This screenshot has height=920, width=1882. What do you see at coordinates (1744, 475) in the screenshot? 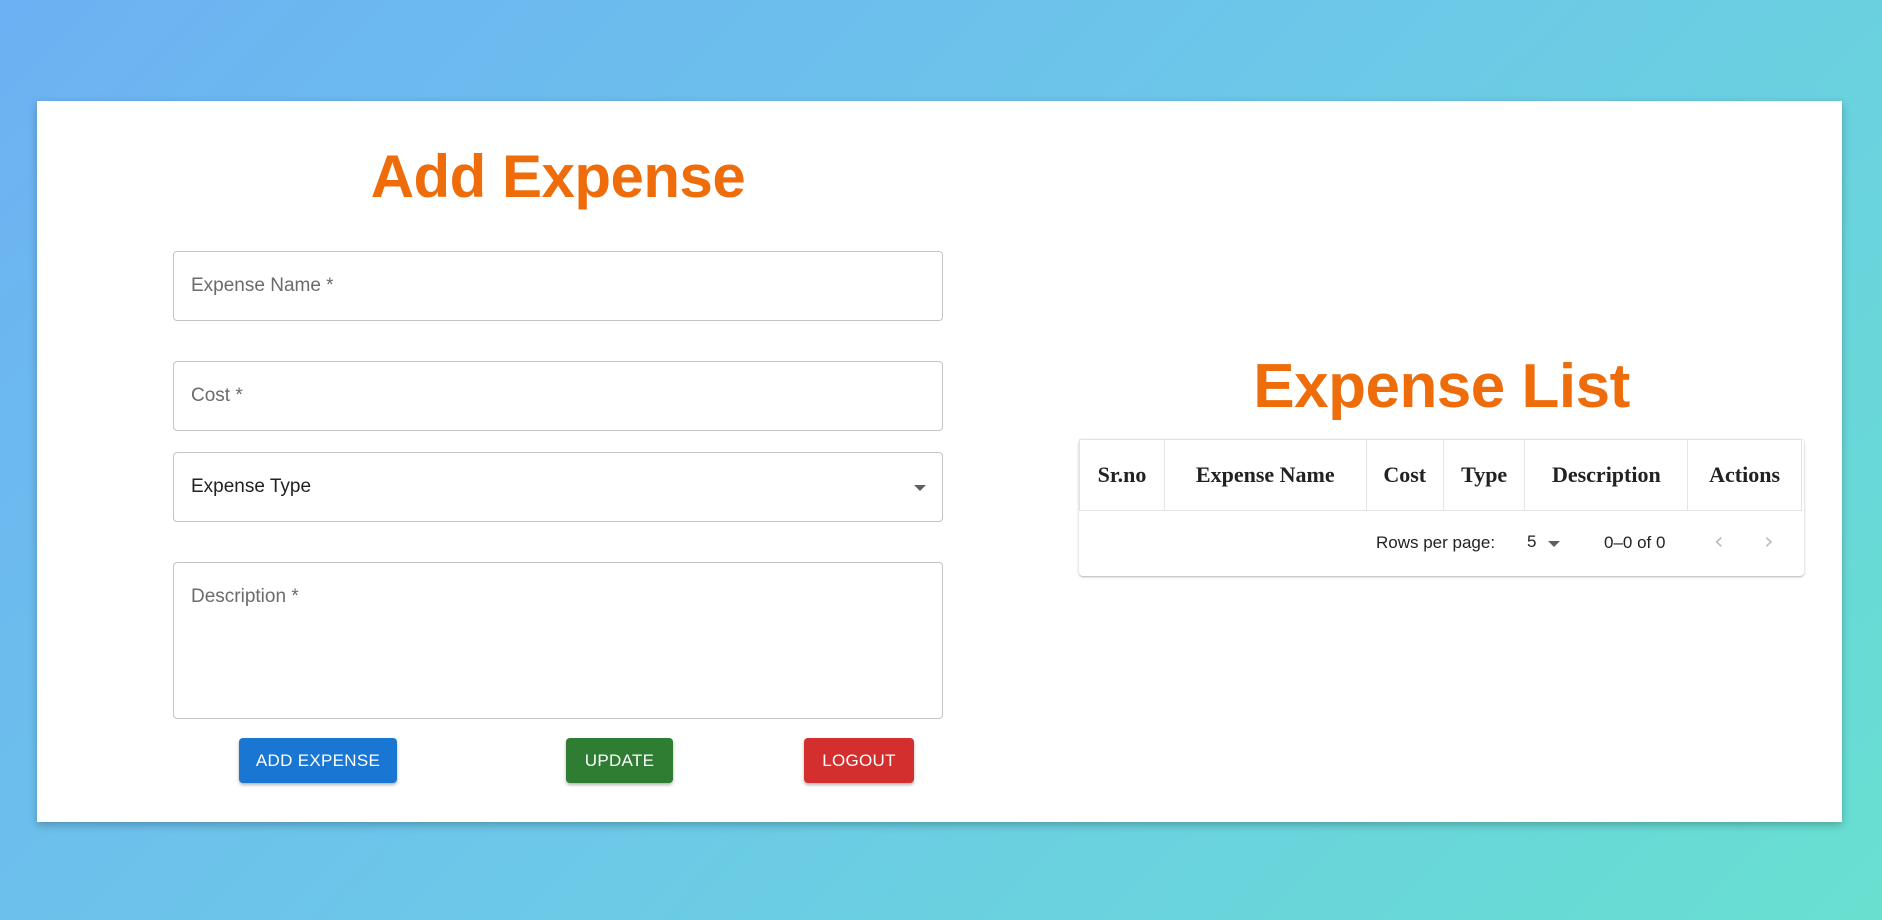
I see `column-header-actions: Actions` at bounding box center [1744, 475].